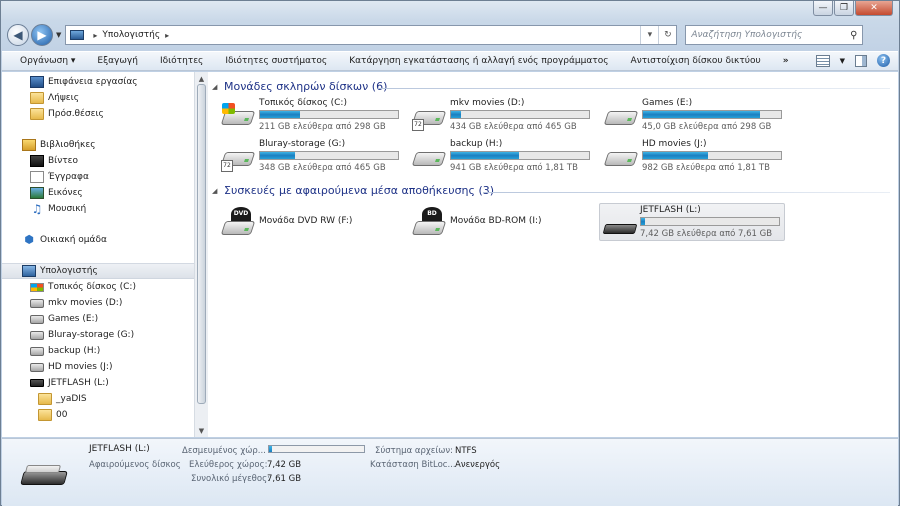 The image size is (900, 506). Describe the element at coordinates (29, 239) in the screenshot. I see `homegroup-icon: ⬢` at that location.